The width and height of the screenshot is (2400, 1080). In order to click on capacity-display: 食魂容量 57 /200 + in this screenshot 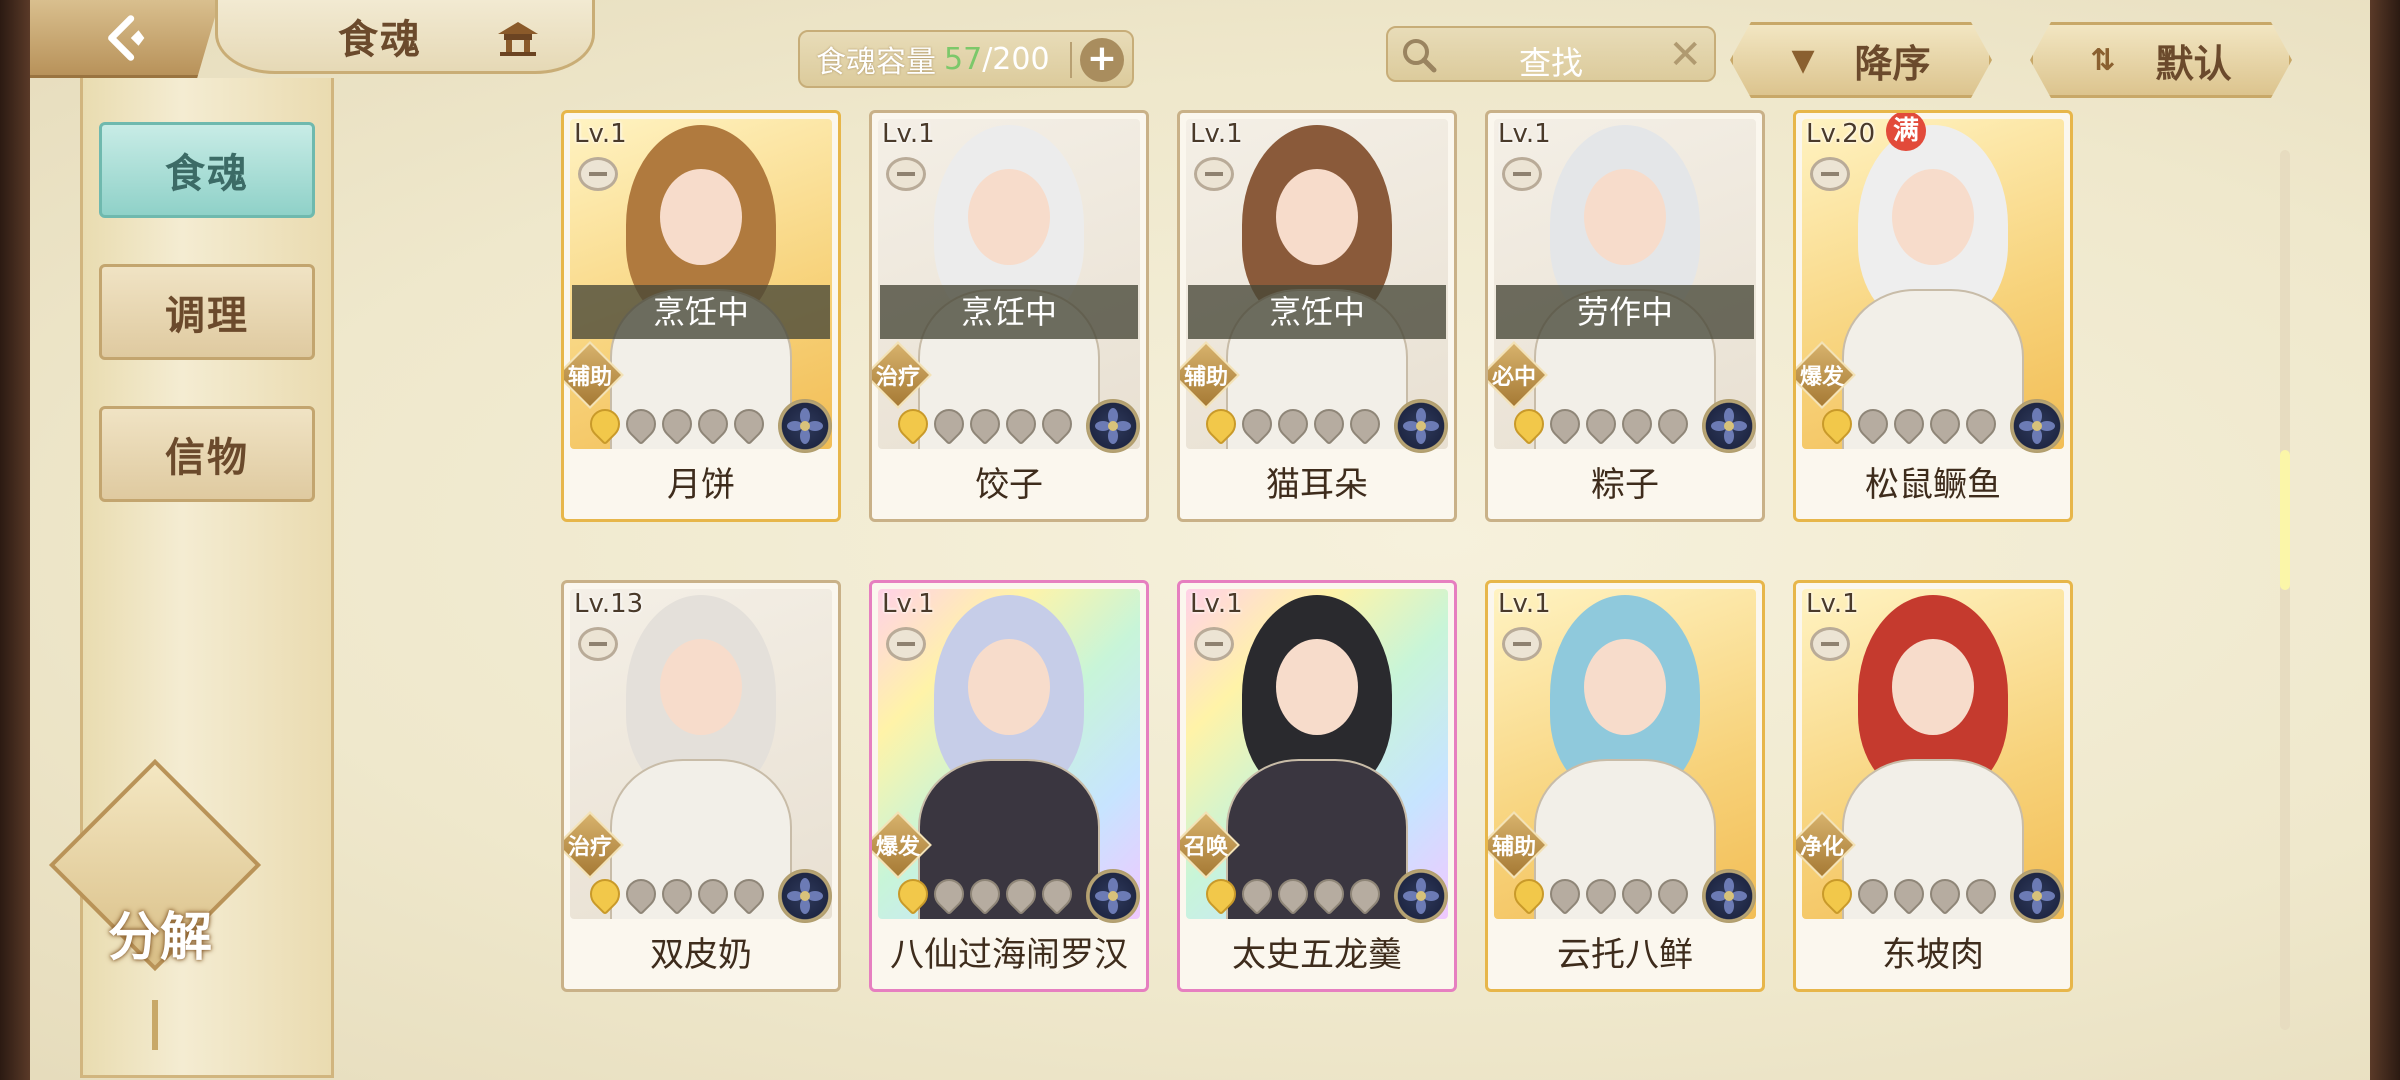, I will do `click(966, 59)`.